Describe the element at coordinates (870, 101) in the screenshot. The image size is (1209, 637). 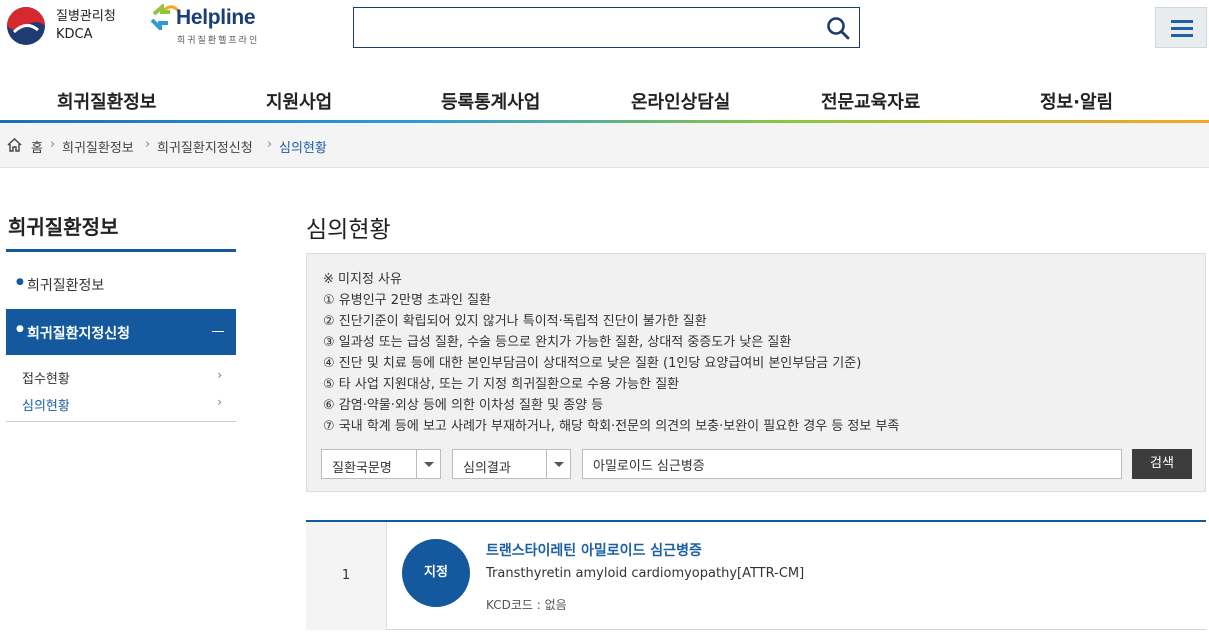
I see `nav-item-education: 전문교육자료` at that location.